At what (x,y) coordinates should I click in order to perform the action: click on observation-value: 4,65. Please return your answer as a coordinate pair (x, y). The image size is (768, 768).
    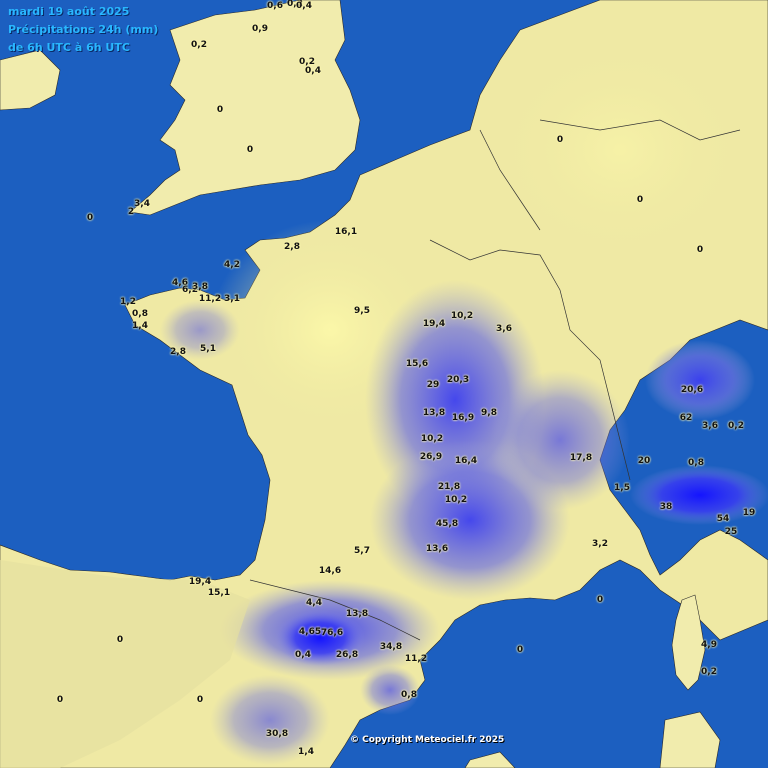
    Looking at the image, I should click on (310, 632).